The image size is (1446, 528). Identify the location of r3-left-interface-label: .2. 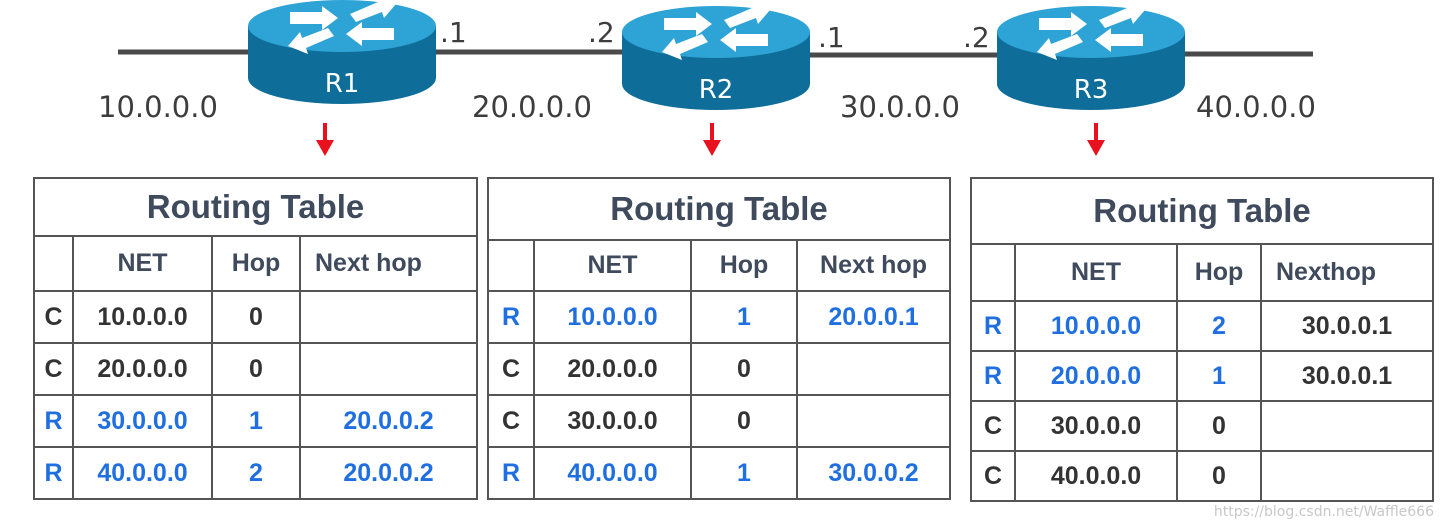
(976, 37).